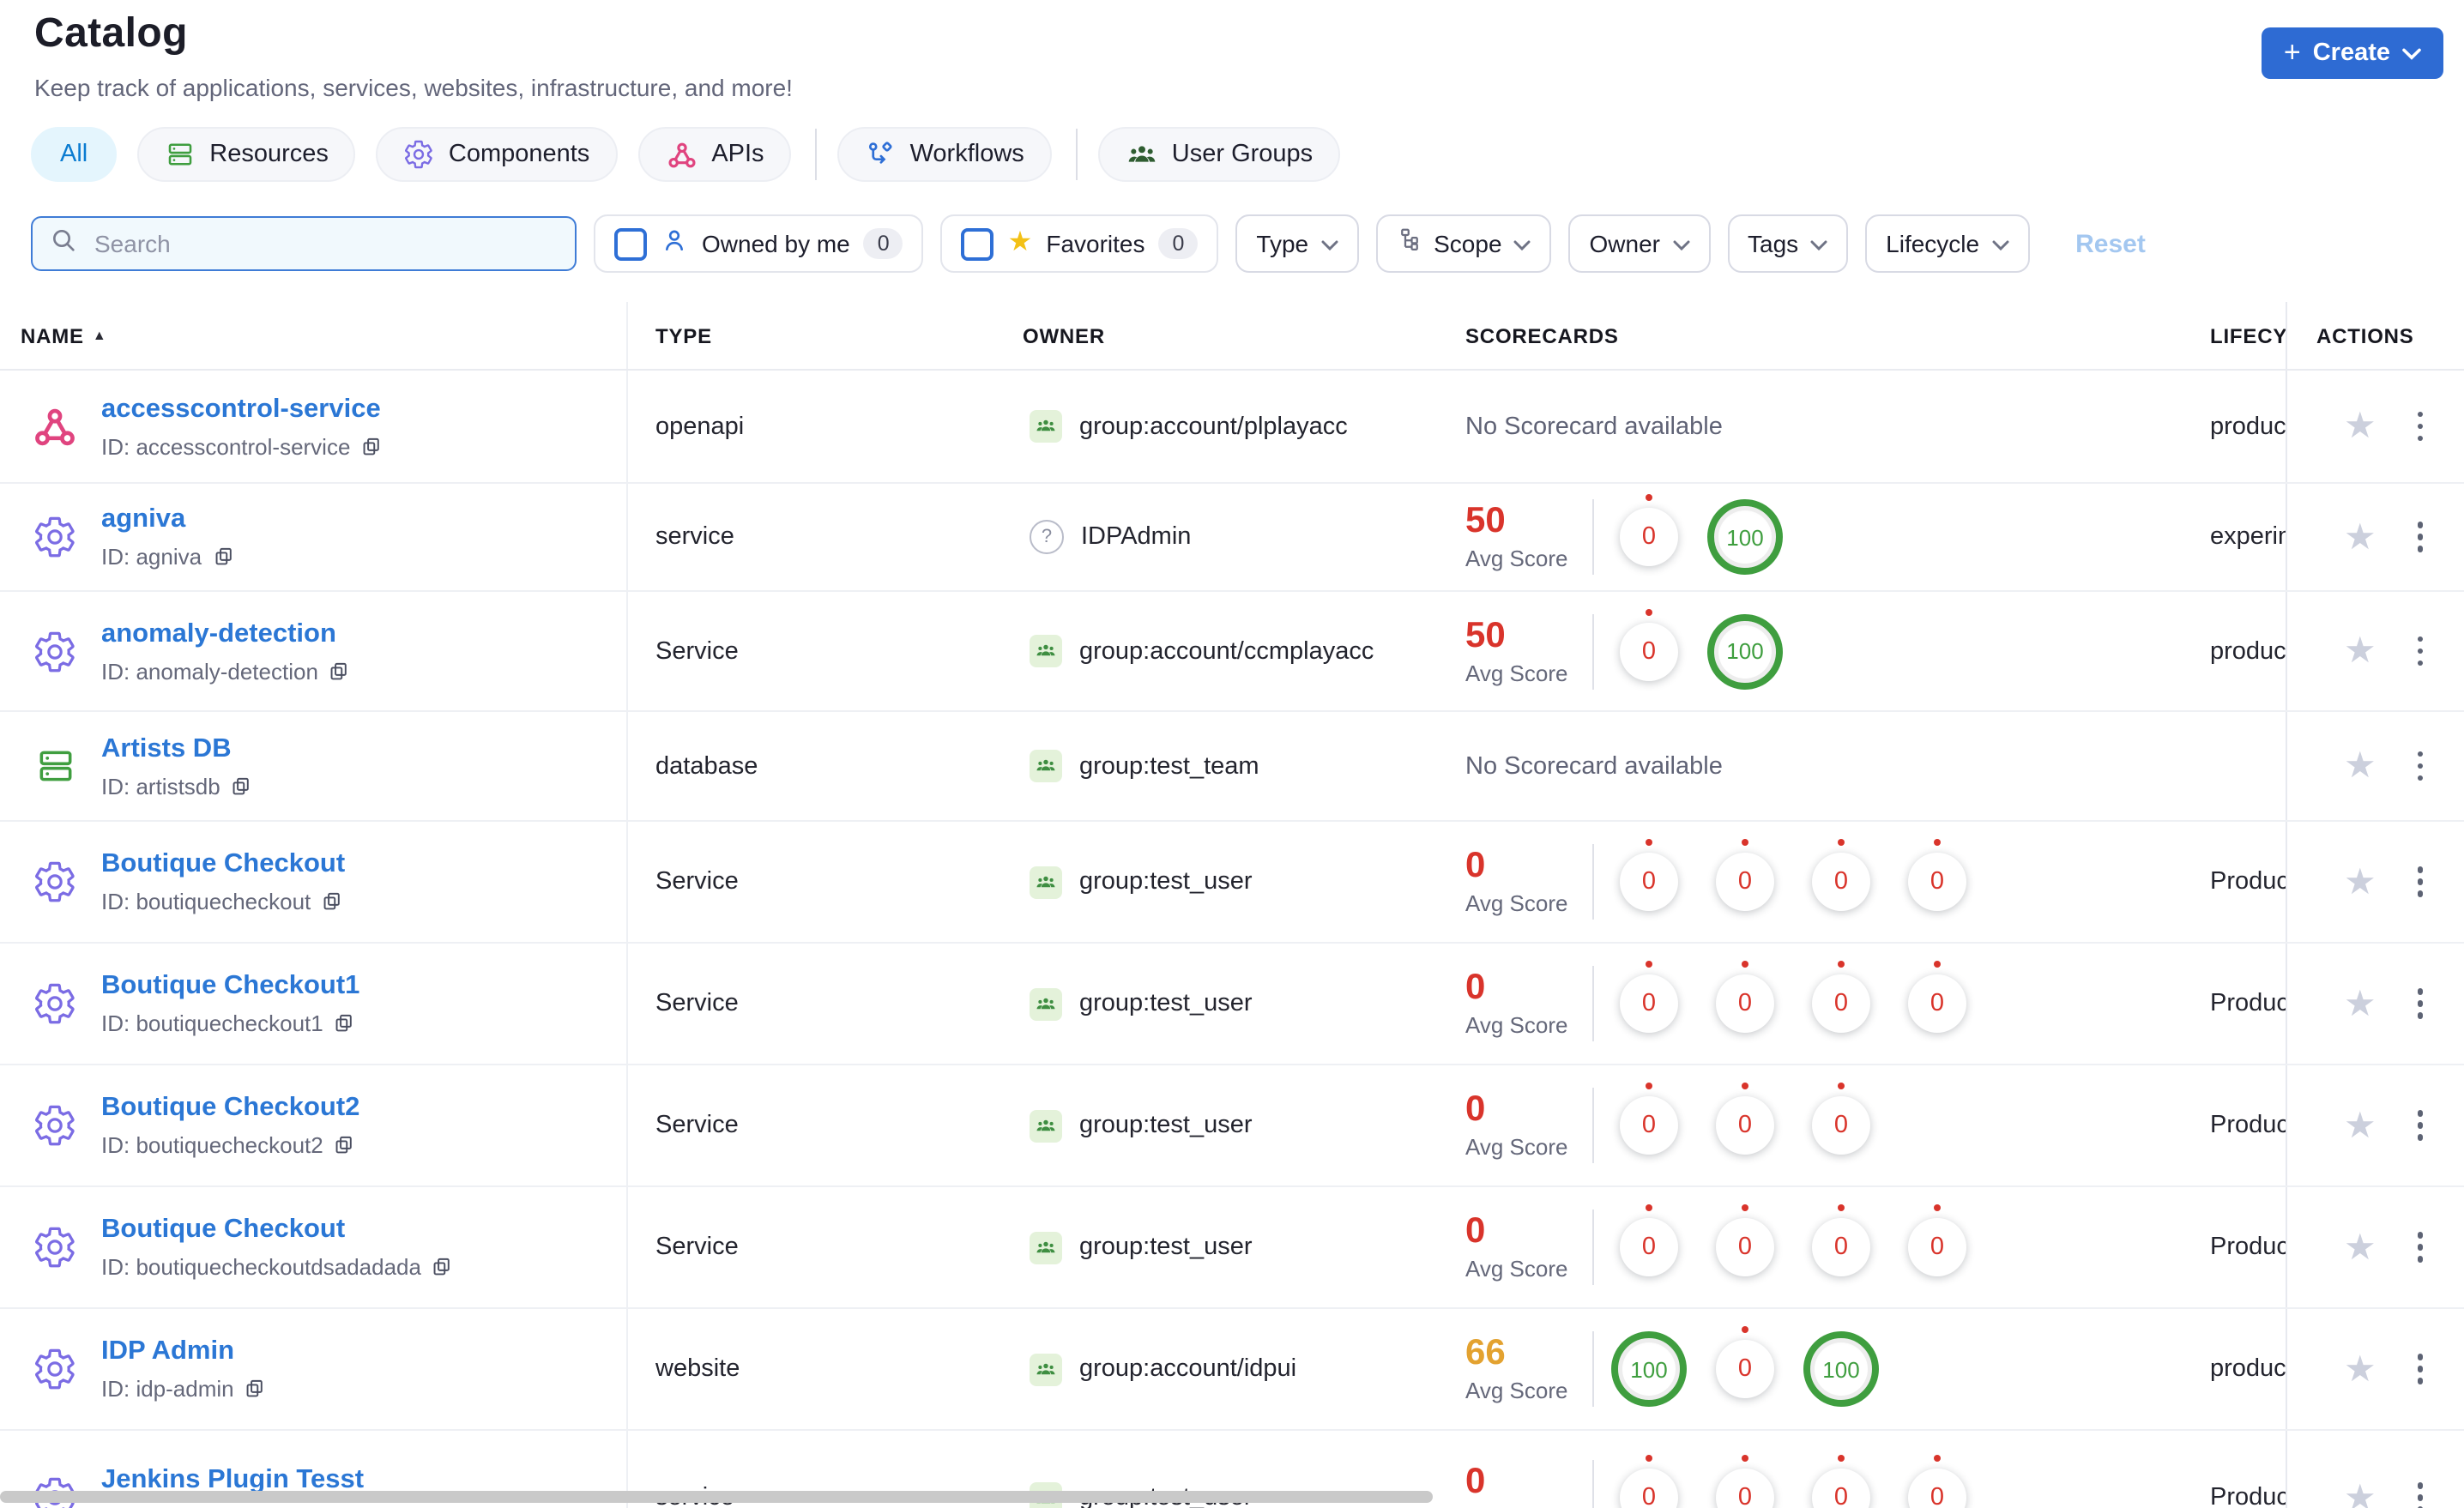  Describe the element at coordinates (1788, 243) in the screenshot. I see `tags-dropdown: Tags` at that location.